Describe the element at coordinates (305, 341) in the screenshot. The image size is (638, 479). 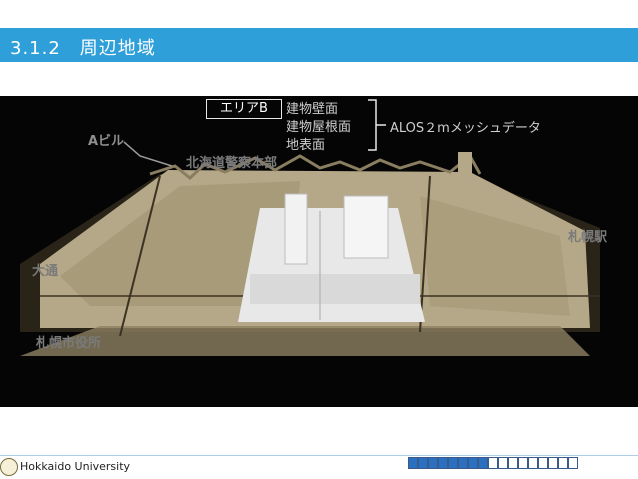
I see `terrain-front` at that location.